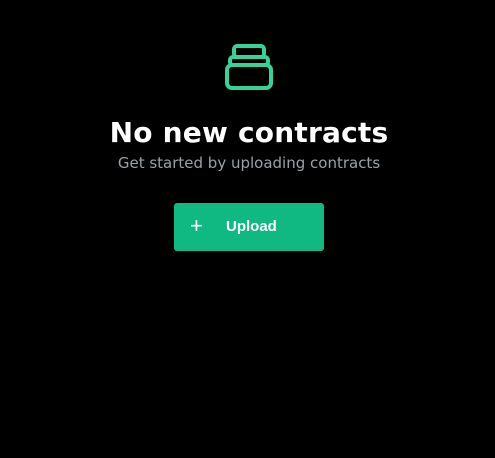 Image resolution: width=495 pixels, height=458 pixels. What do you see at coordinates (249, 67) in the screenshot?
I see `stacked-box-icon` at bounding box center [249, 67].